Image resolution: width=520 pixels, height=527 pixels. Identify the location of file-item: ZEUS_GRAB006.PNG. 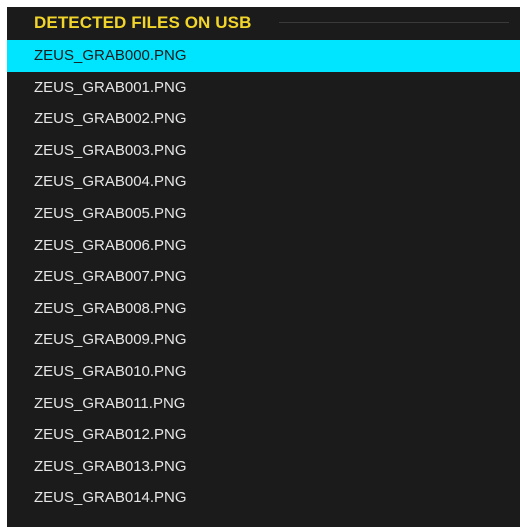
(263, 246).